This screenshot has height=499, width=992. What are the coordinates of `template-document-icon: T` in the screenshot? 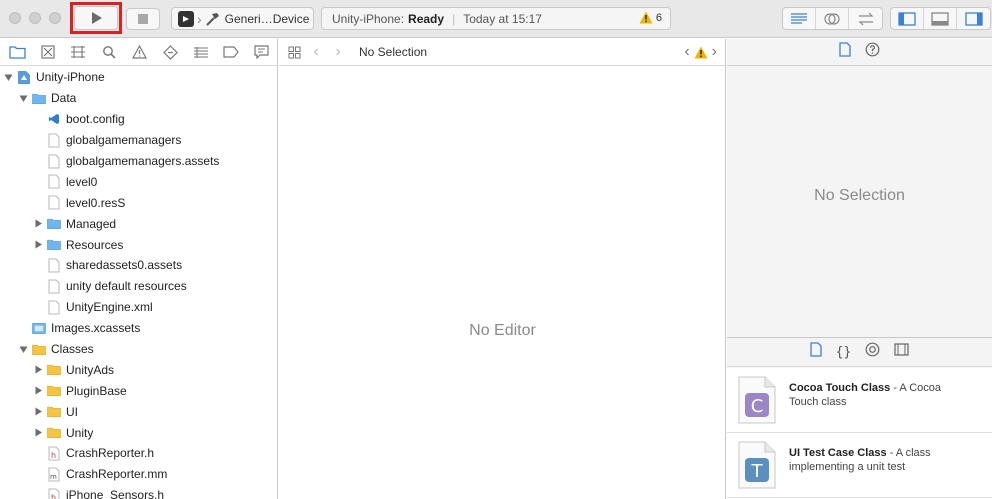 It's located at (757, 465).